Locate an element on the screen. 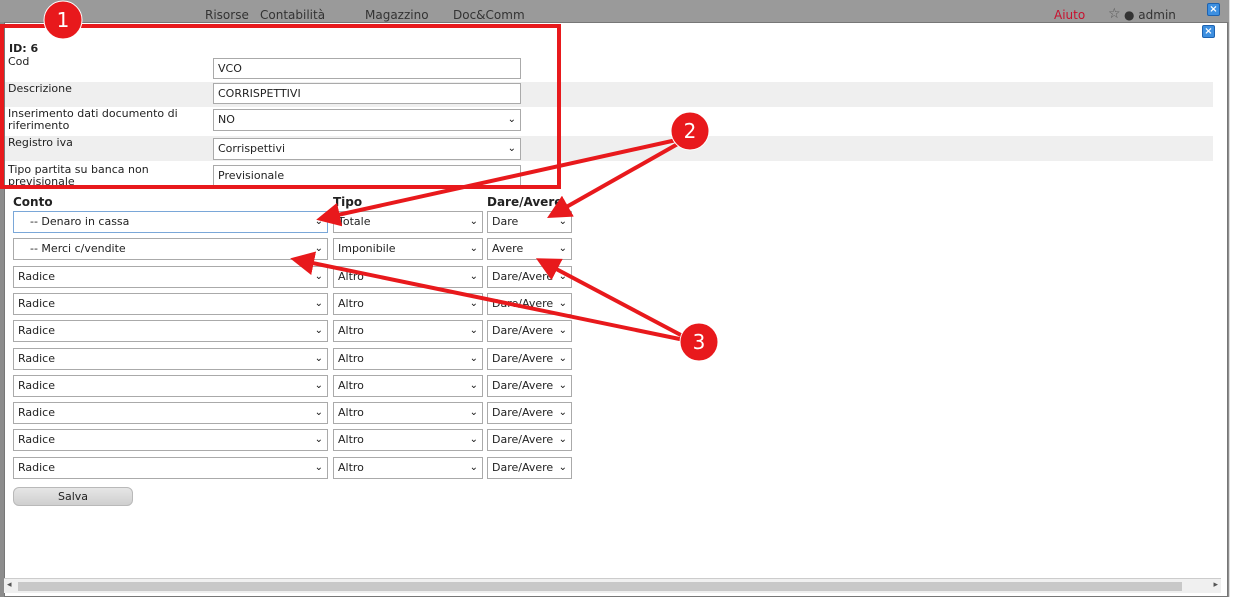  cod-input: VCO is located at coordinates (367, 68).